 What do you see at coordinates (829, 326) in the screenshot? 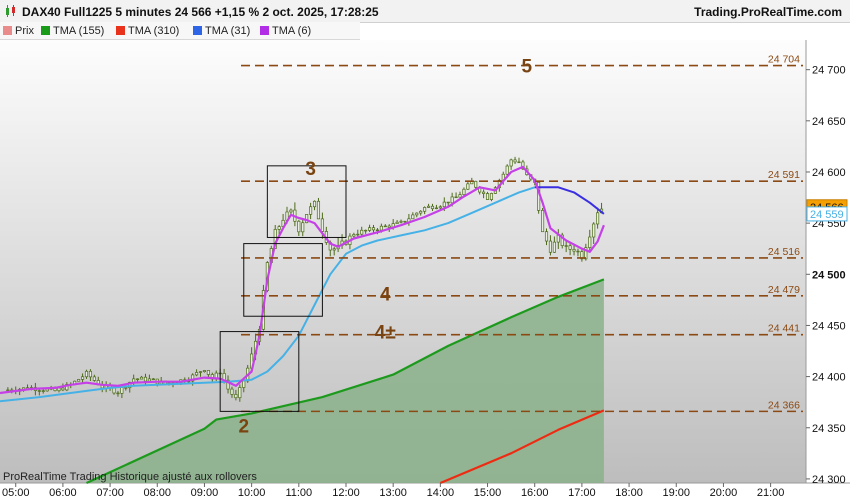
I see `y-tick-label: 24 450` at bounding box center [829, 326].